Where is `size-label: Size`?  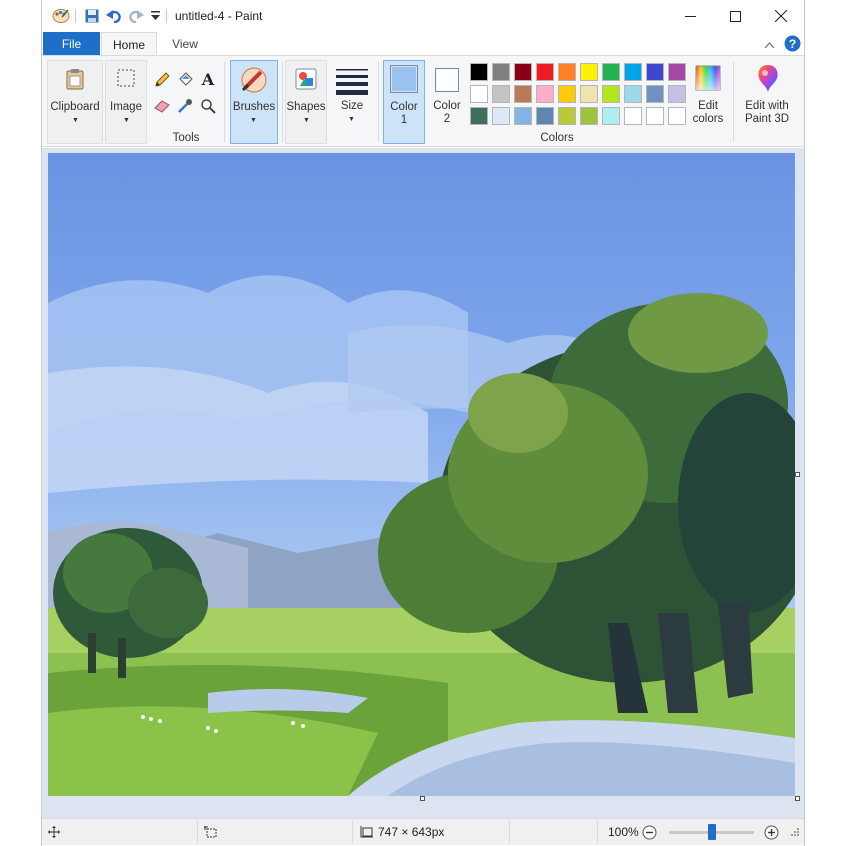 size-label: Size is located at coordinates (352, 106).